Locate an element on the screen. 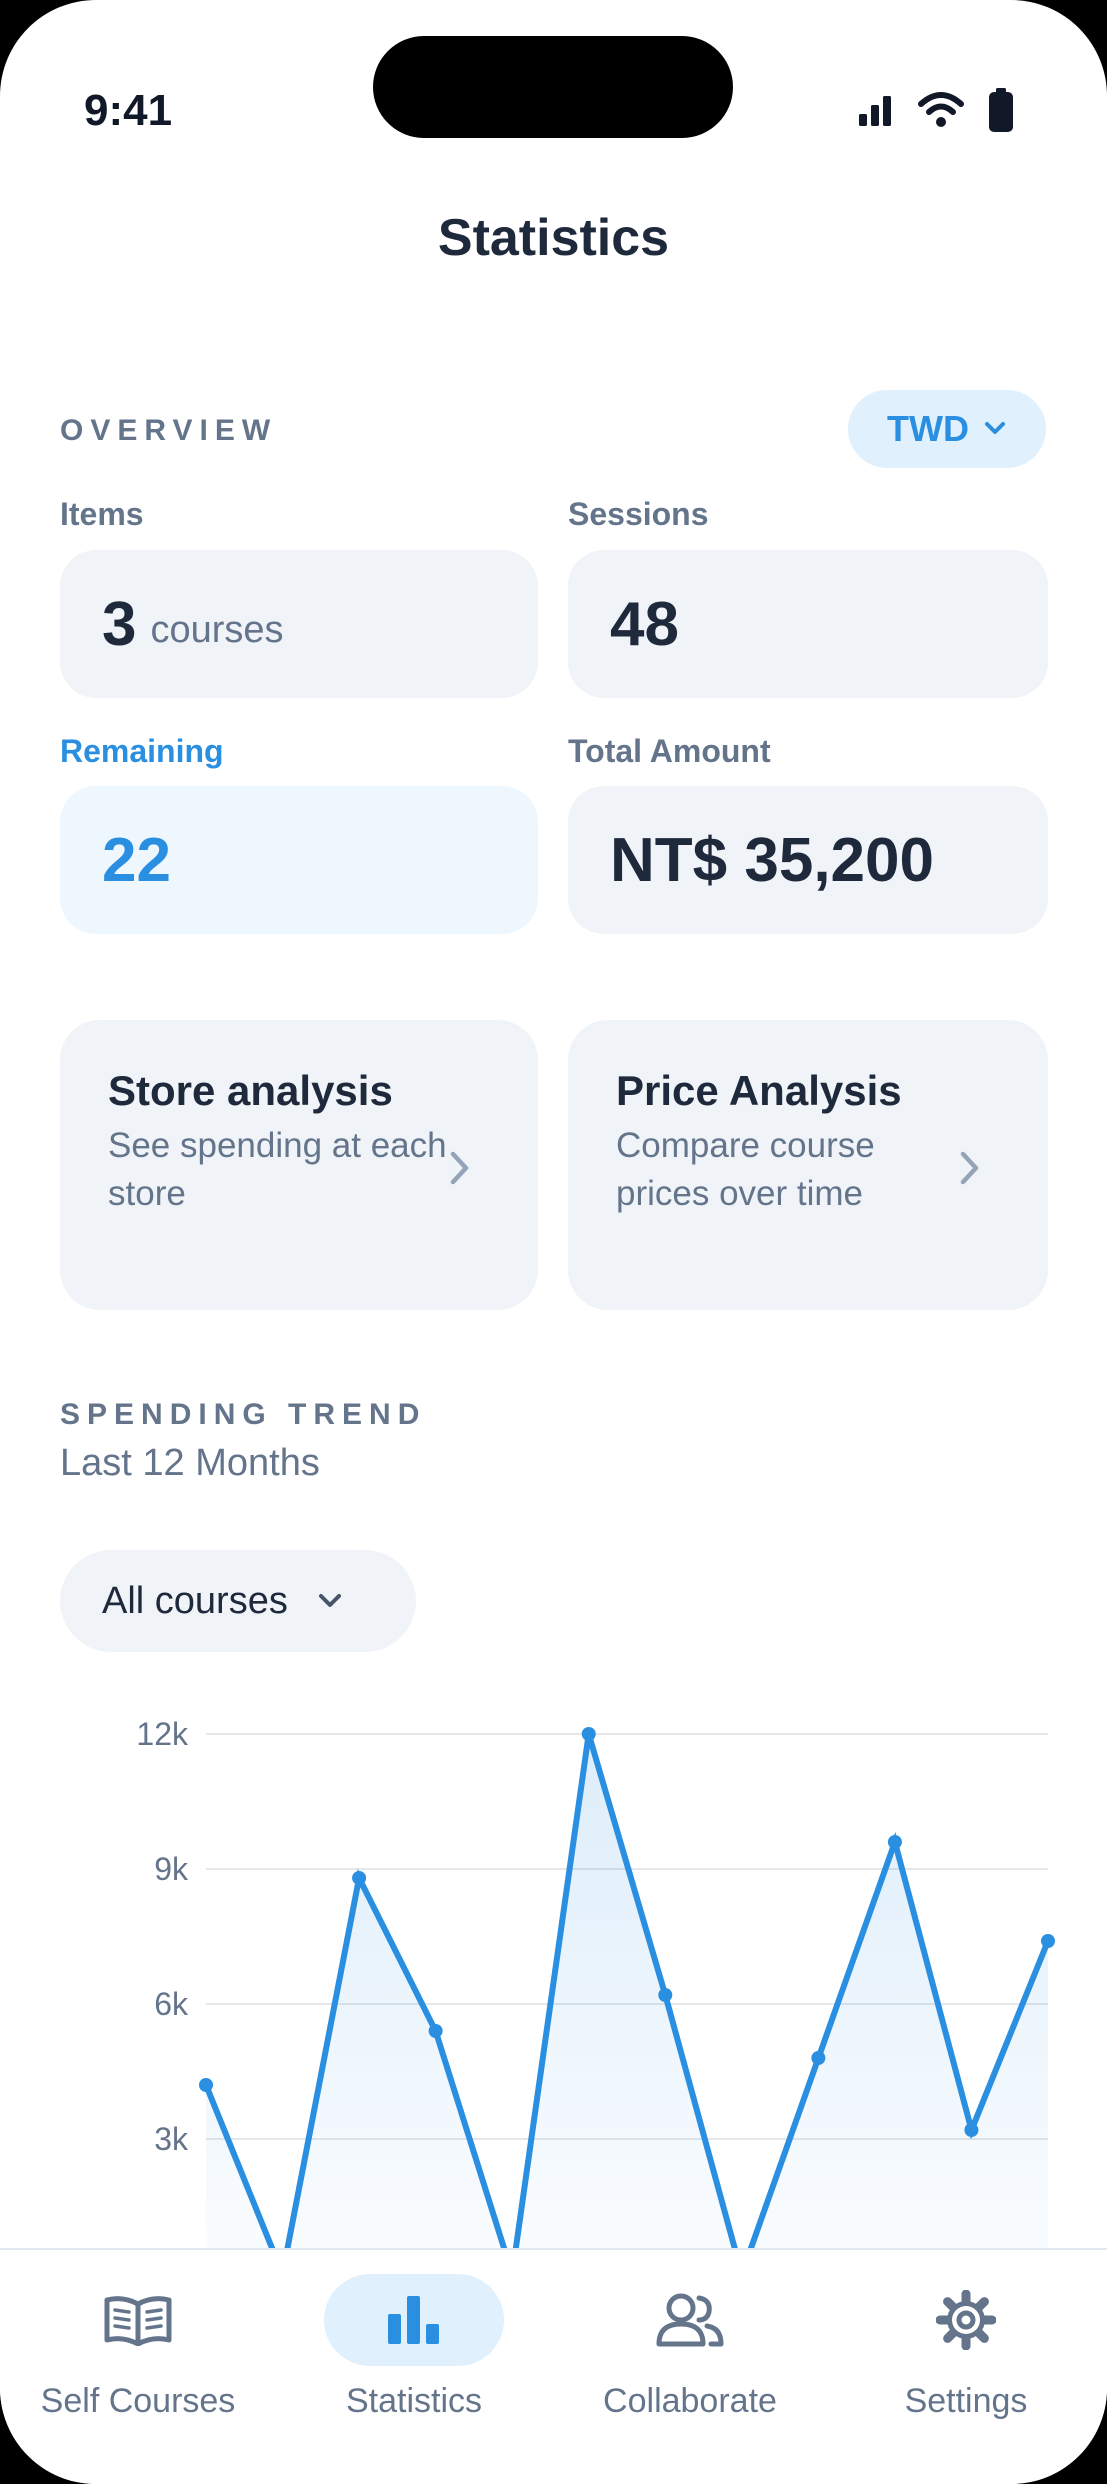  spending-trend-label: SPENDING TREND is located at coordinates (243, 1414).